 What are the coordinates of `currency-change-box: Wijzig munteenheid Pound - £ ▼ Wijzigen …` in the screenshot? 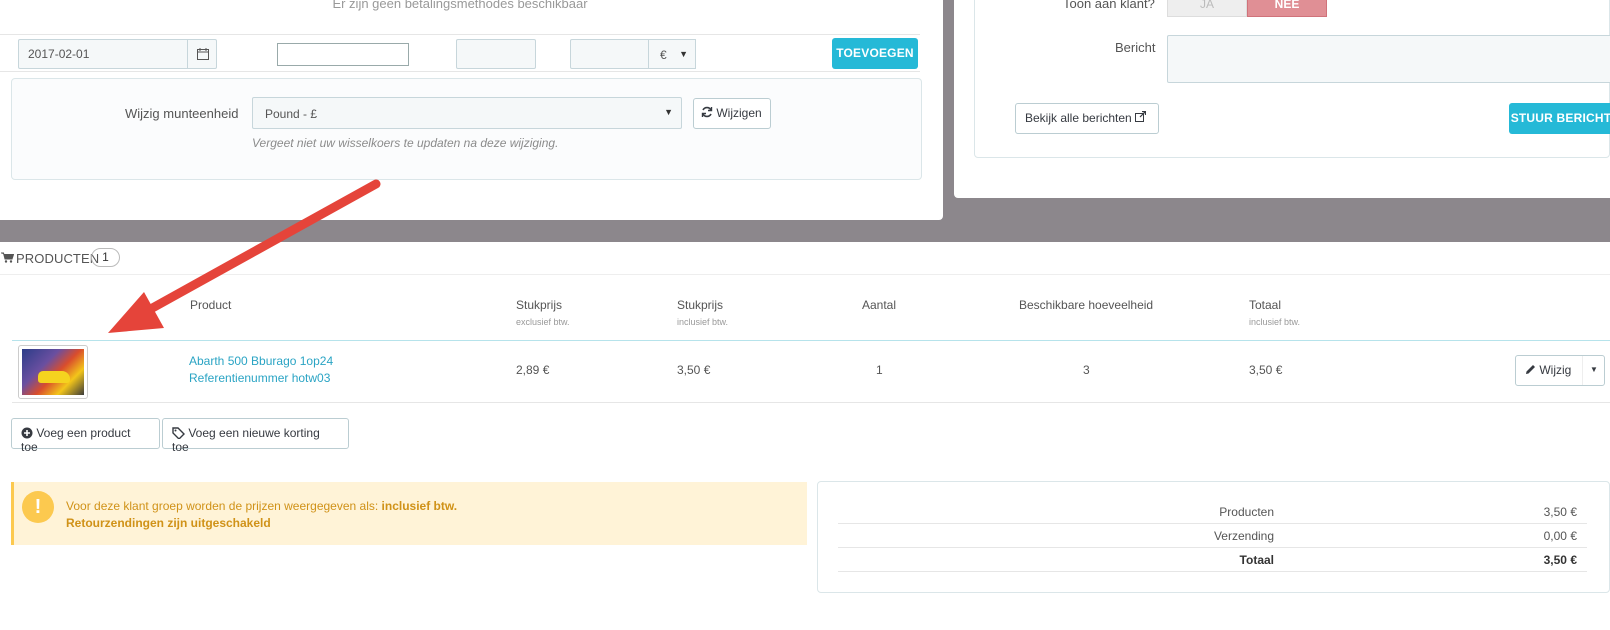 It's located at (466, 129).